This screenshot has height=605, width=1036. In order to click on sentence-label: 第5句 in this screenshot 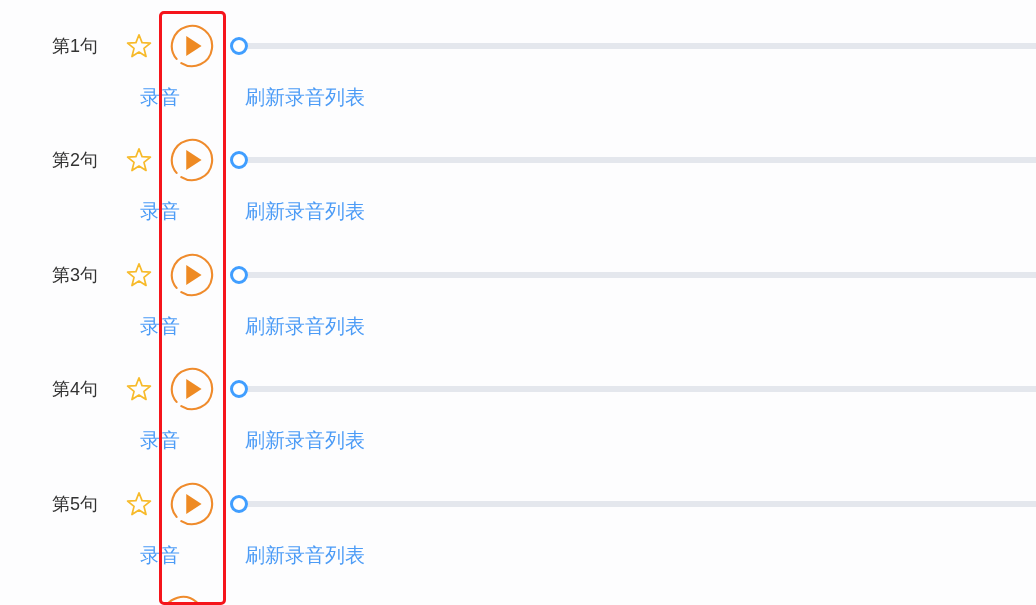, I will do `click(75, 504)`.